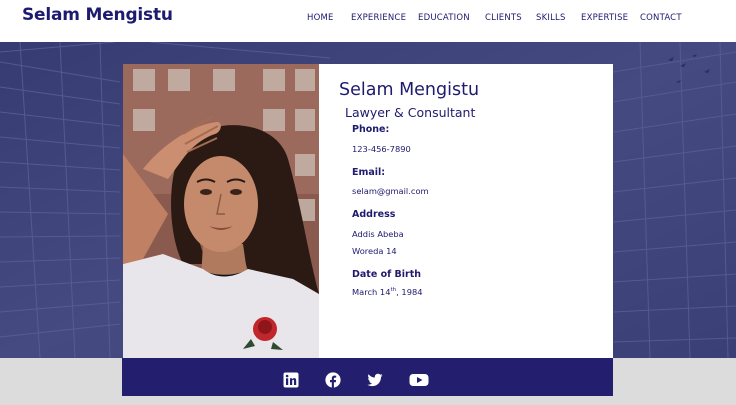 The height and width of the screenshot is (405, 736). Describe the element at coordinates (375, 380) in the screenshot. I see `twitter-icon` at that location.